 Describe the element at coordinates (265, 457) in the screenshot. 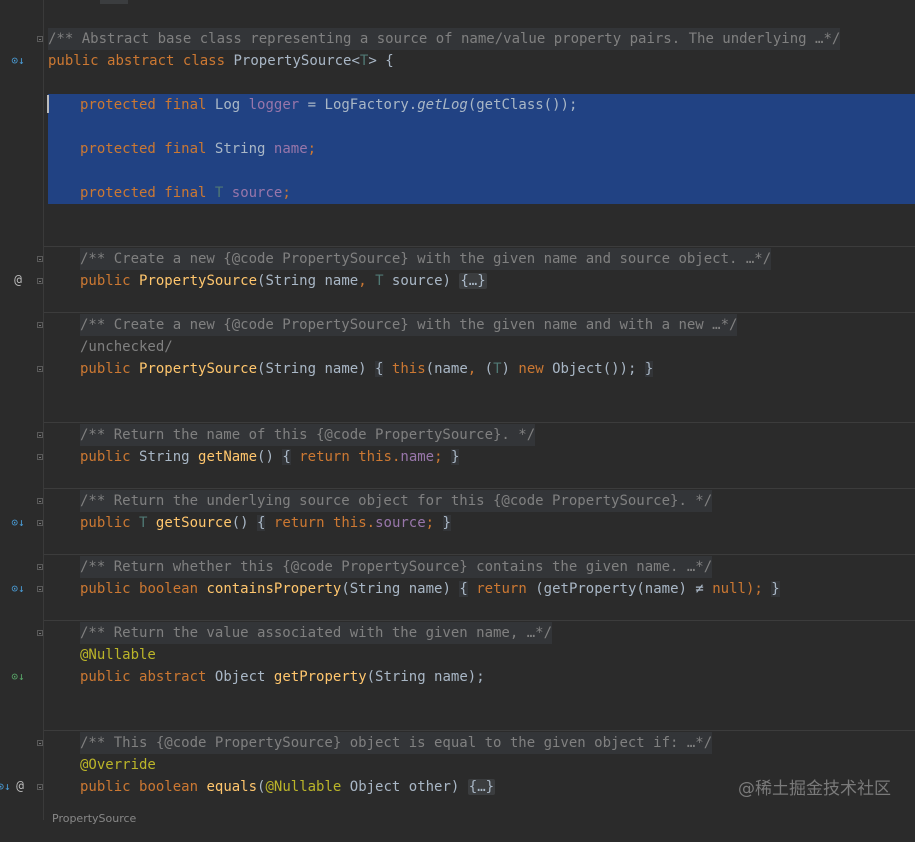

I see `params: ()` at that location.